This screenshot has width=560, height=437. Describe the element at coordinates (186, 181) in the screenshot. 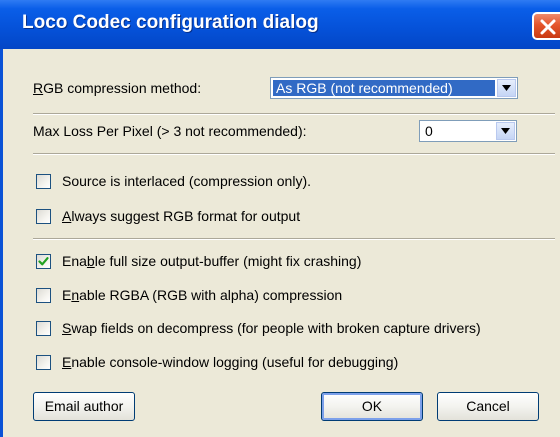

I see `interlaced-label: Source is interlaced (compression only).` at that location.